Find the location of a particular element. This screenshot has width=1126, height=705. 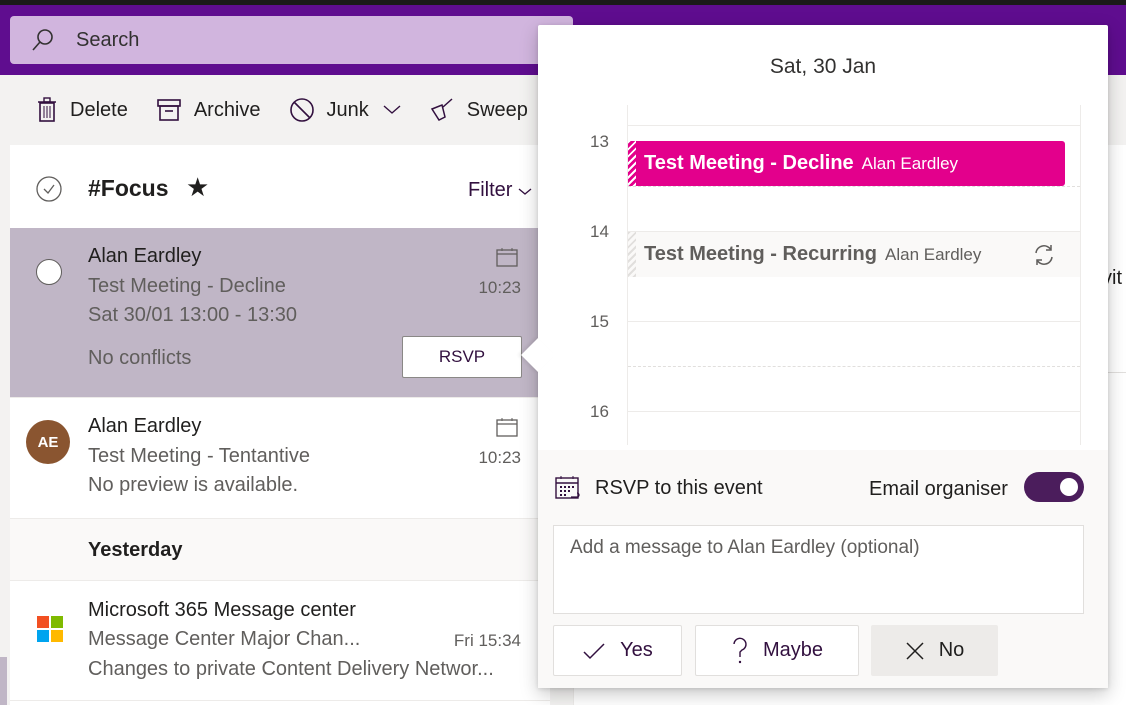

microsoft-logo-icon is located at coordinates (50, 629).